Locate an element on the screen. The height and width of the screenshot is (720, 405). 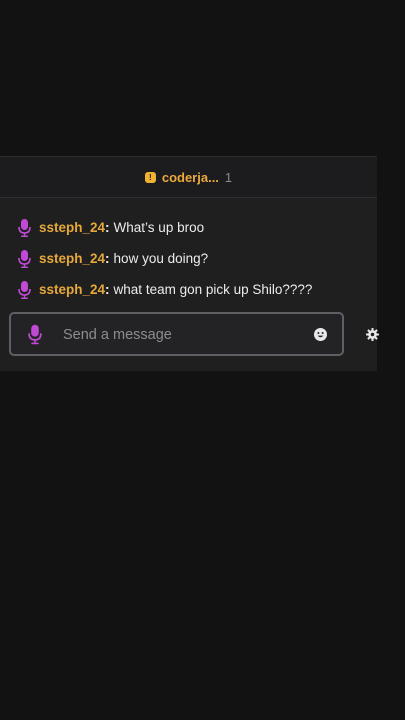
message-text: how you doing? is located at coordinates (161, 258).